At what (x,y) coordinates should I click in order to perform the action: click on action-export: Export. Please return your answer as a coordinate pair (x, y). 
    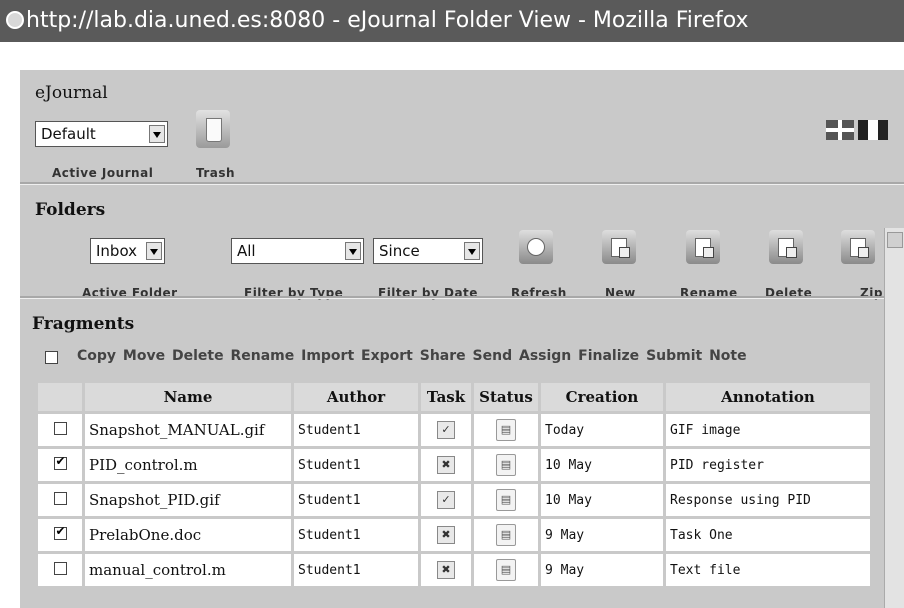
    Looking at the image, I should click on (387, 356).